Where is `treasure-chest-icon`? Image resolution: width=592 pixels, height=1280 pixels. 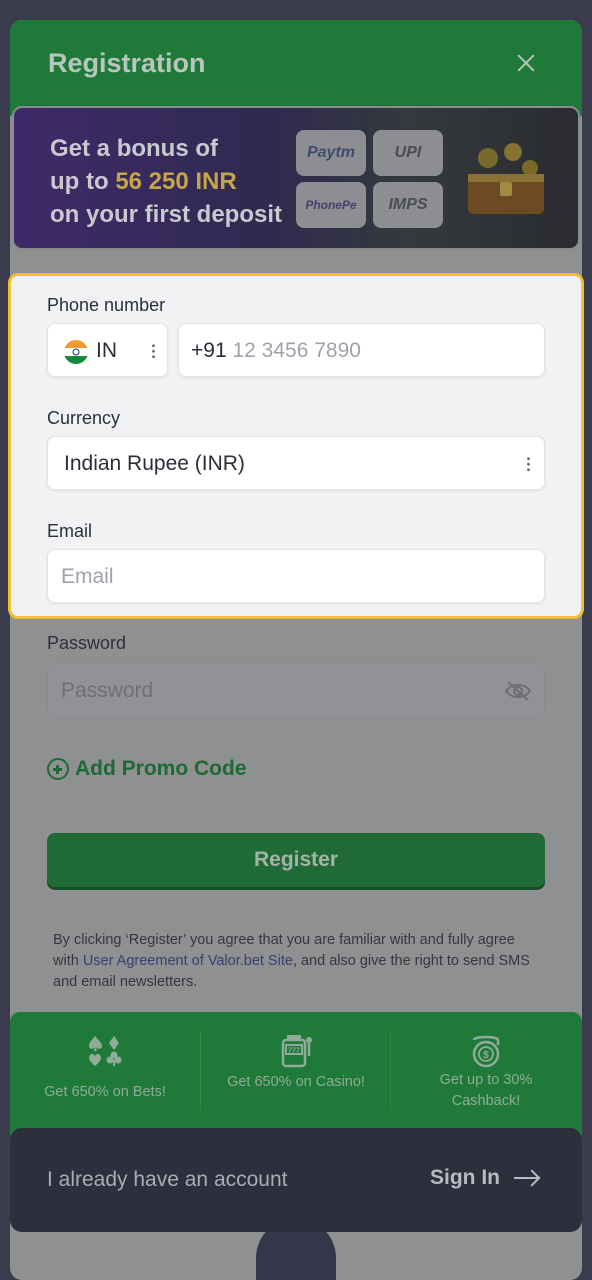
treasure-chest-icon is located at coordinates (506, 178).